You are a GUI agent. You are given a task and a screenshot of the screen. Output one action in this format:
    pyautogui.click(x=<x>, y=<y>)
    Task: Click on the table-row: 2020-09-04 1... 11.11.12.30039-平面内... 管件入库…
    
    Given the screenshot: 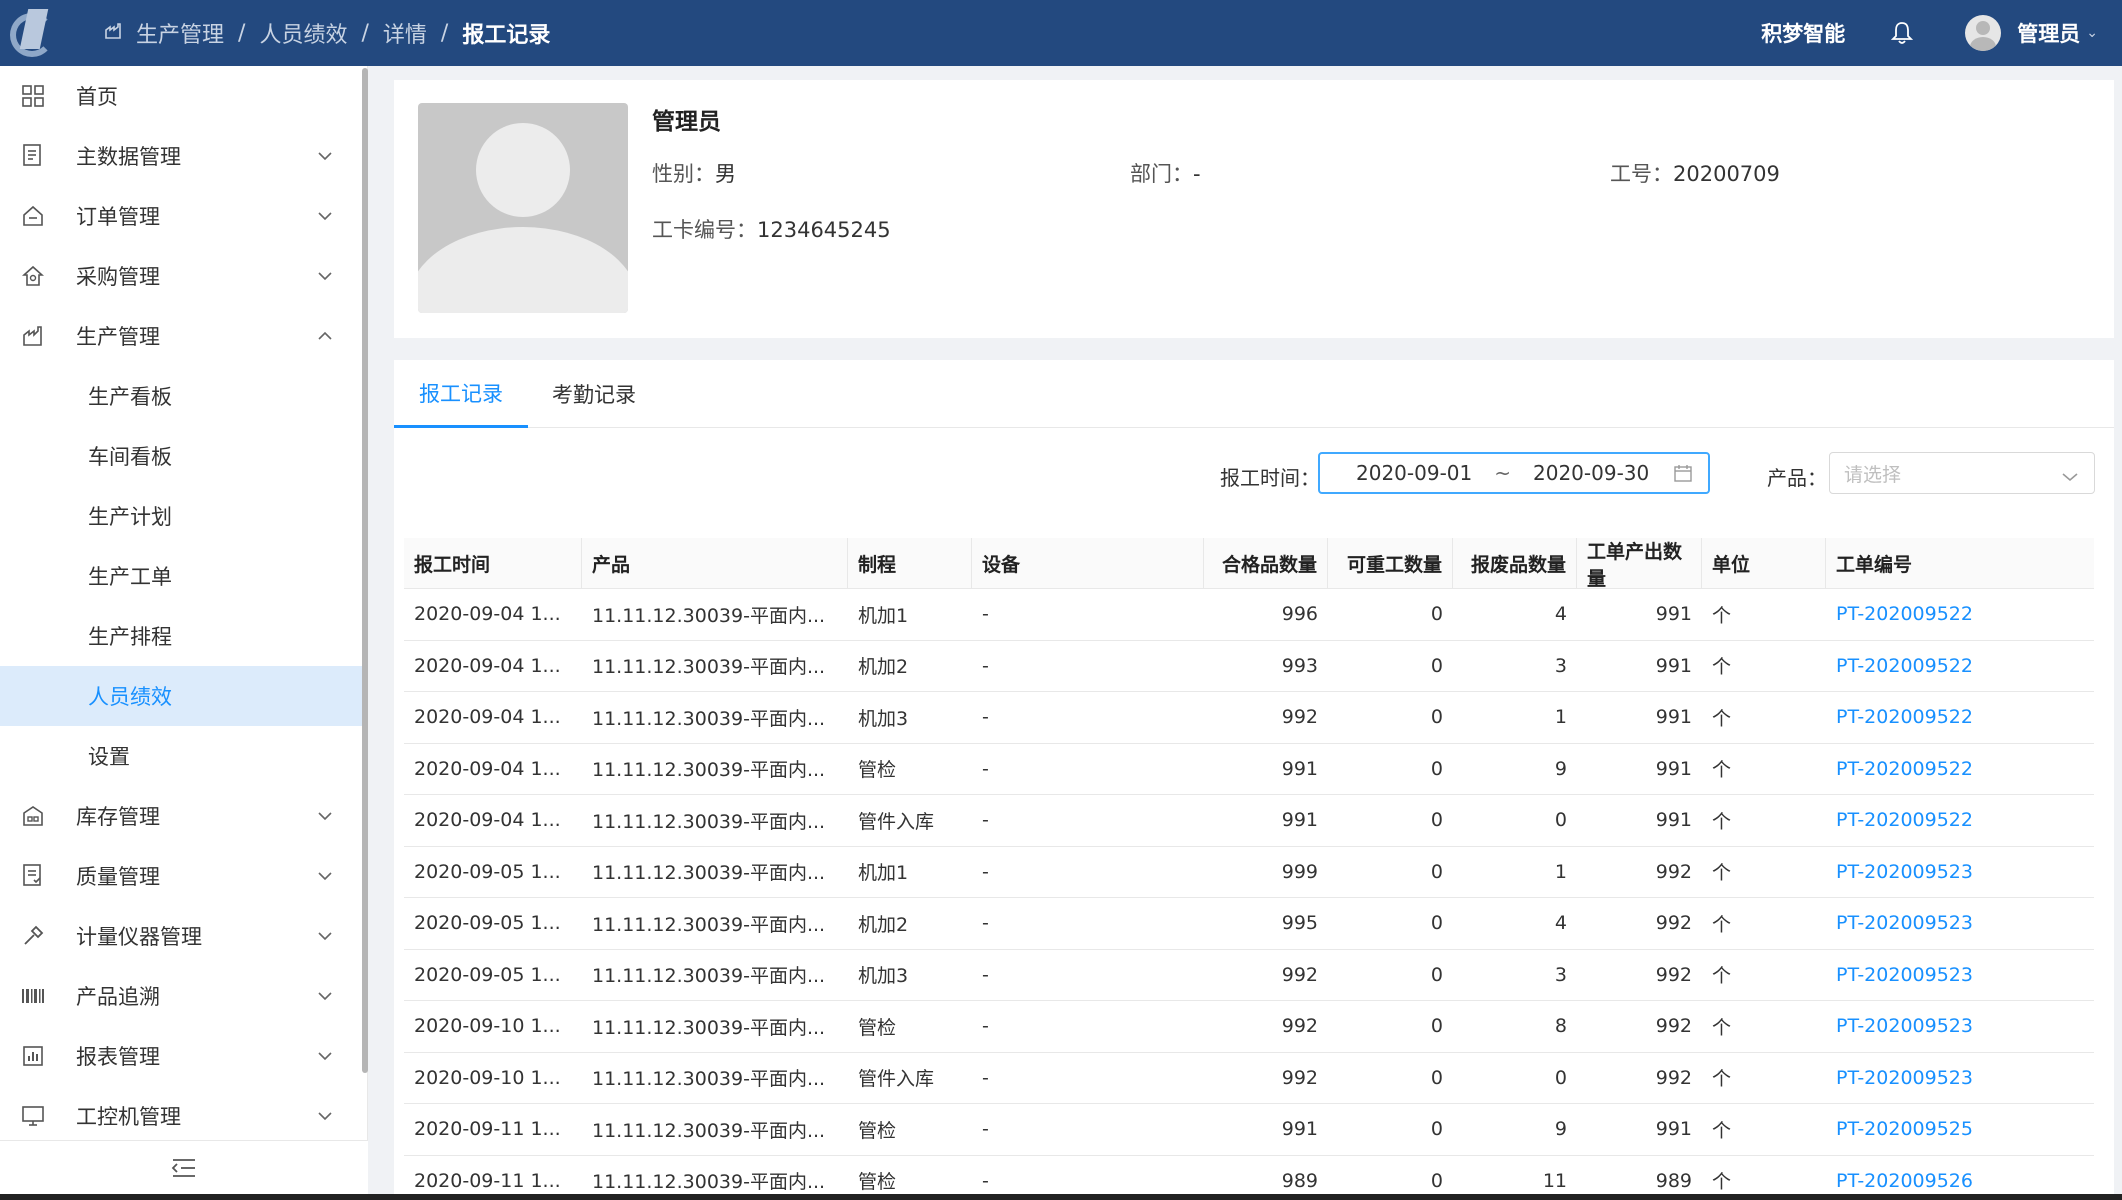 What is the action you would take?
    pyautogui.click(x=1249, y=821)
    